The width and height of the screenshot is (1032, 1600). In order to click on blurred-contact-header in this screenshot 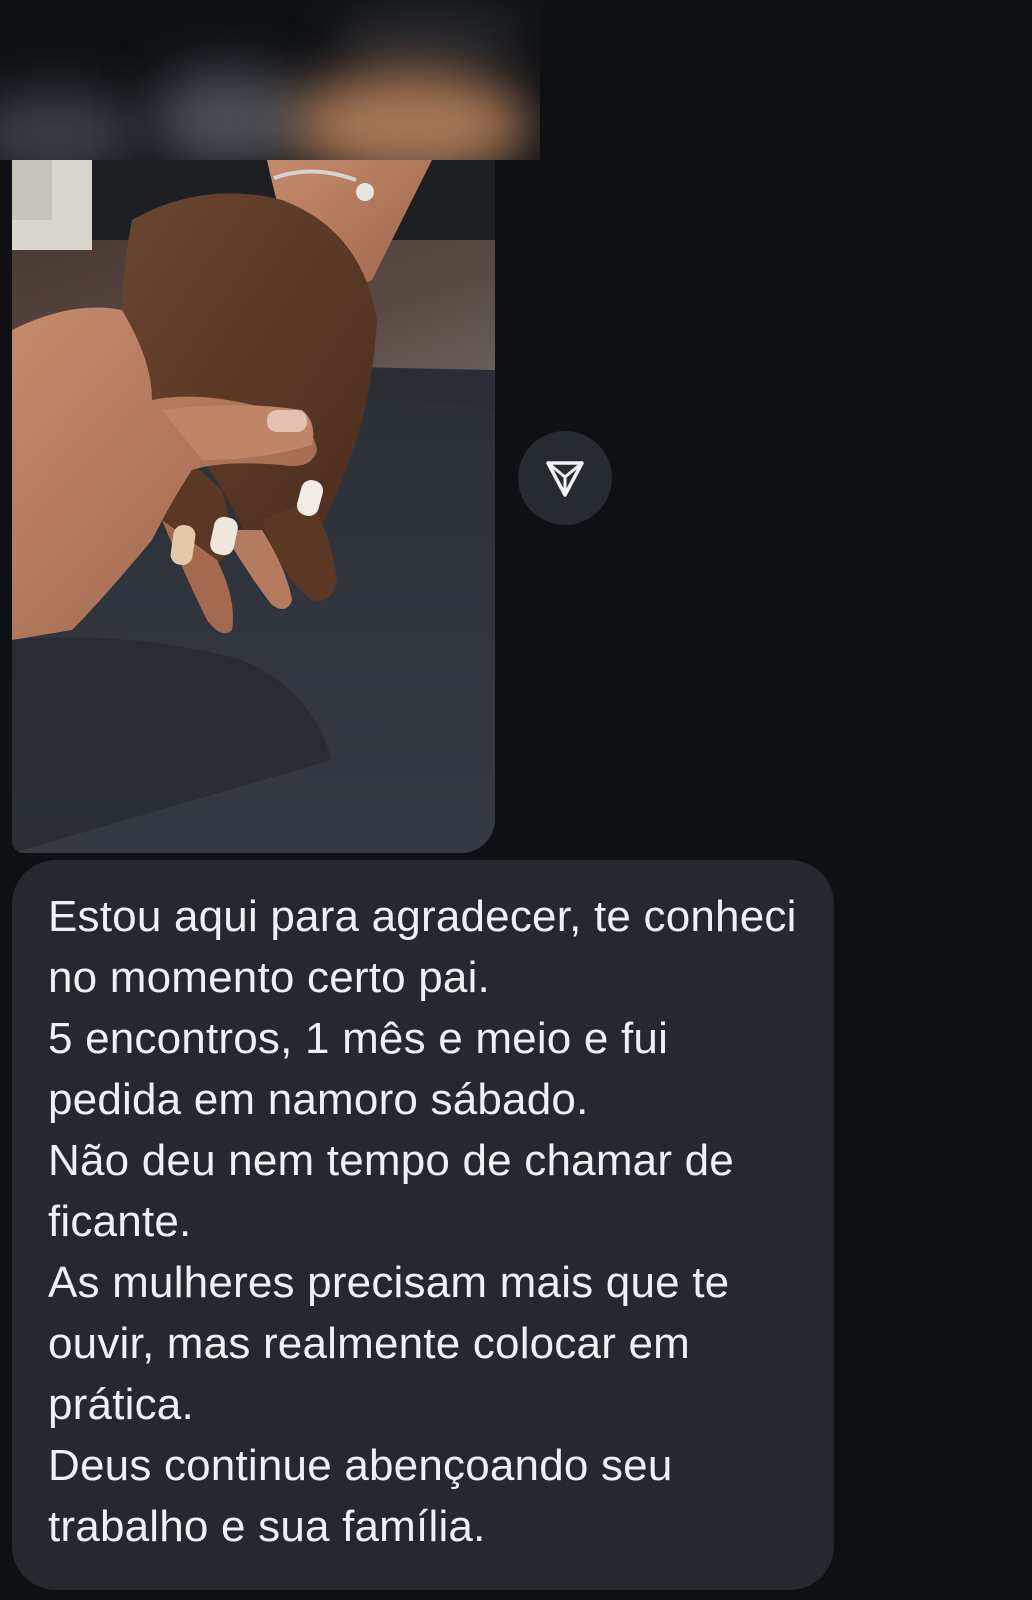, I will do `click(270, 80)`.